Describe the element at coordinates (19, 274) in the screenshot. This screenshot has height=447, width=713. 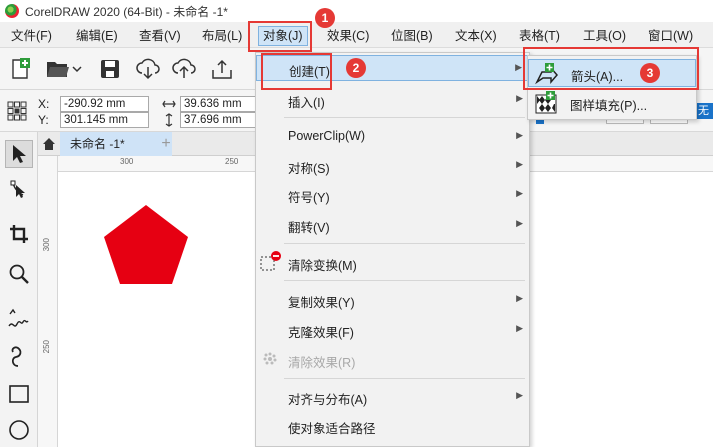
I see `zoom-tool-icon` at that location.